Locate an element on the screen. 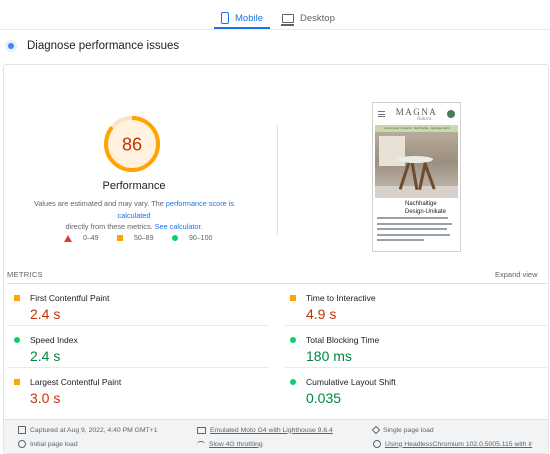 The image size is (550, 454). diagnose-header: Diagnose performance issues is located at coordinates (92, 46).